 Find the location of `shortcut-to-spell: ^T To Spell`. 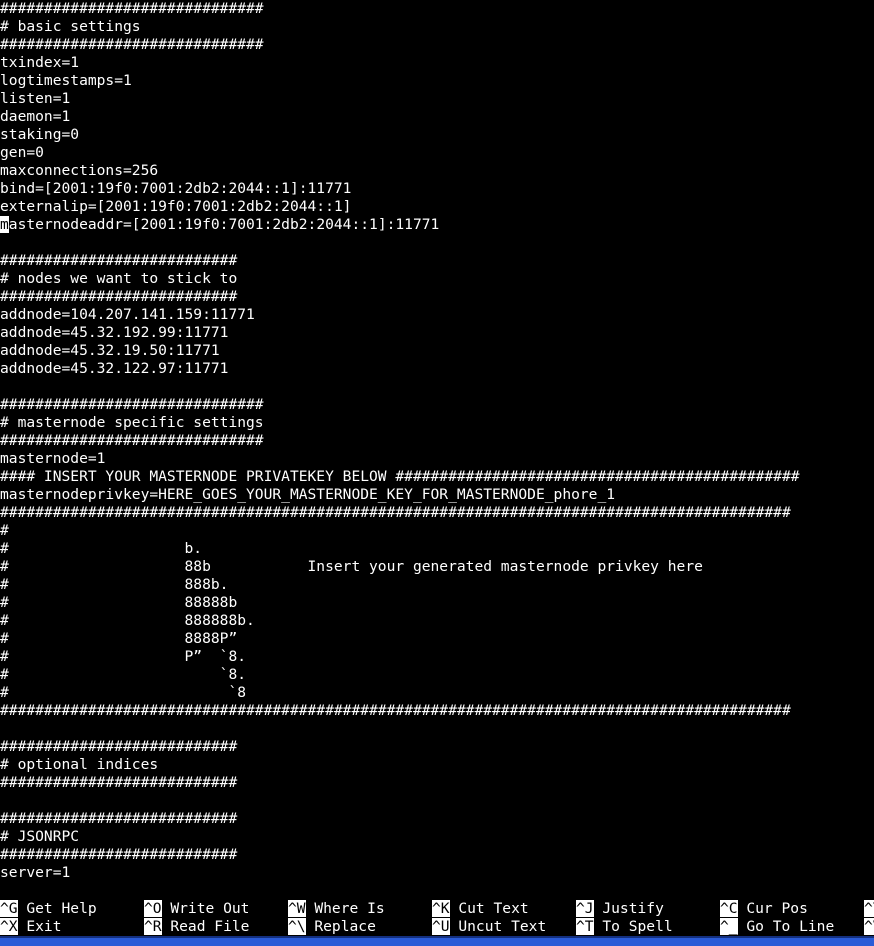

shortcut-to-spell: ^T To Spell is located at coordinates (648, 927).